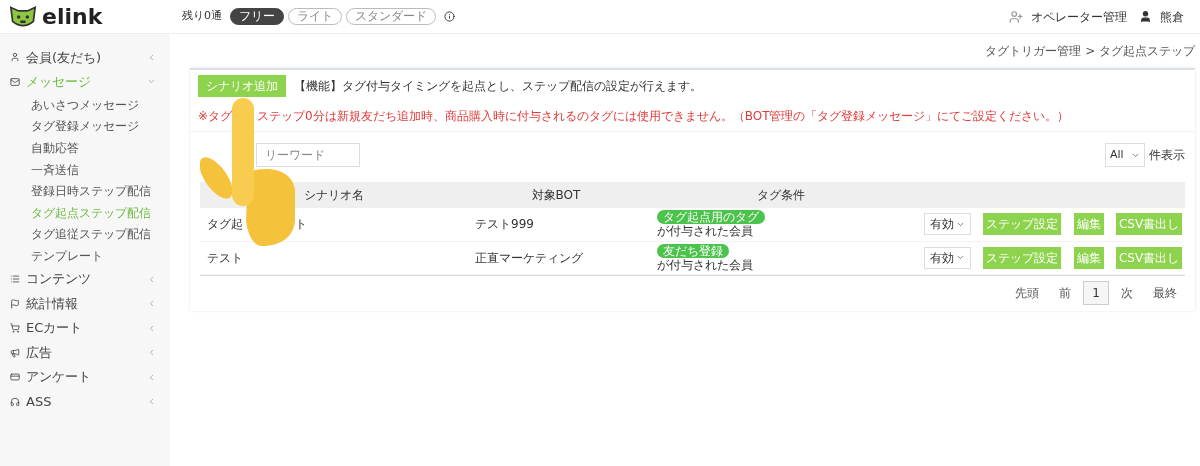 Image resolution: width=1200 pixels, height=466 pixels. What do you see at coordinates (15, 303) in the screenshot?
I see `flag-icon` at bounding box center [15, 303].